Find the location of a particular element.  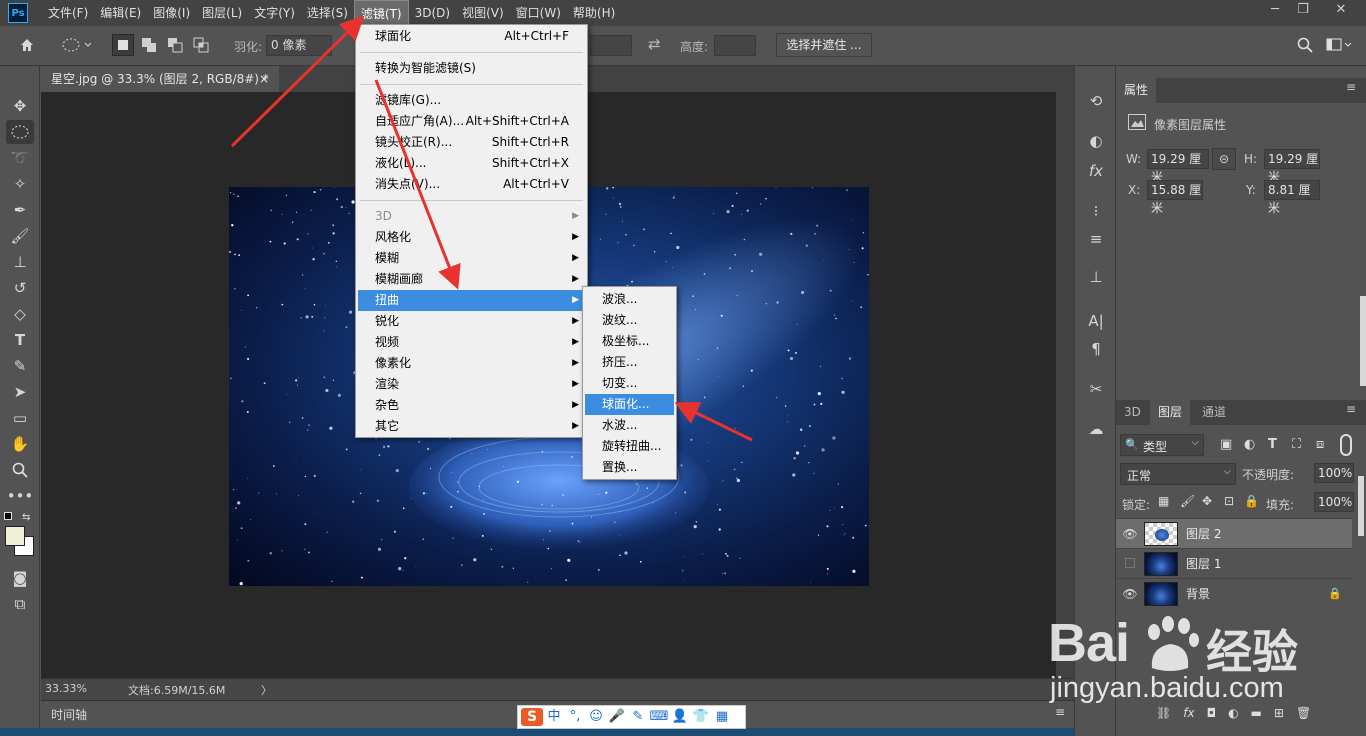

filter-smart-object-icon: ⧈ is located at coordinates (1320, 444).